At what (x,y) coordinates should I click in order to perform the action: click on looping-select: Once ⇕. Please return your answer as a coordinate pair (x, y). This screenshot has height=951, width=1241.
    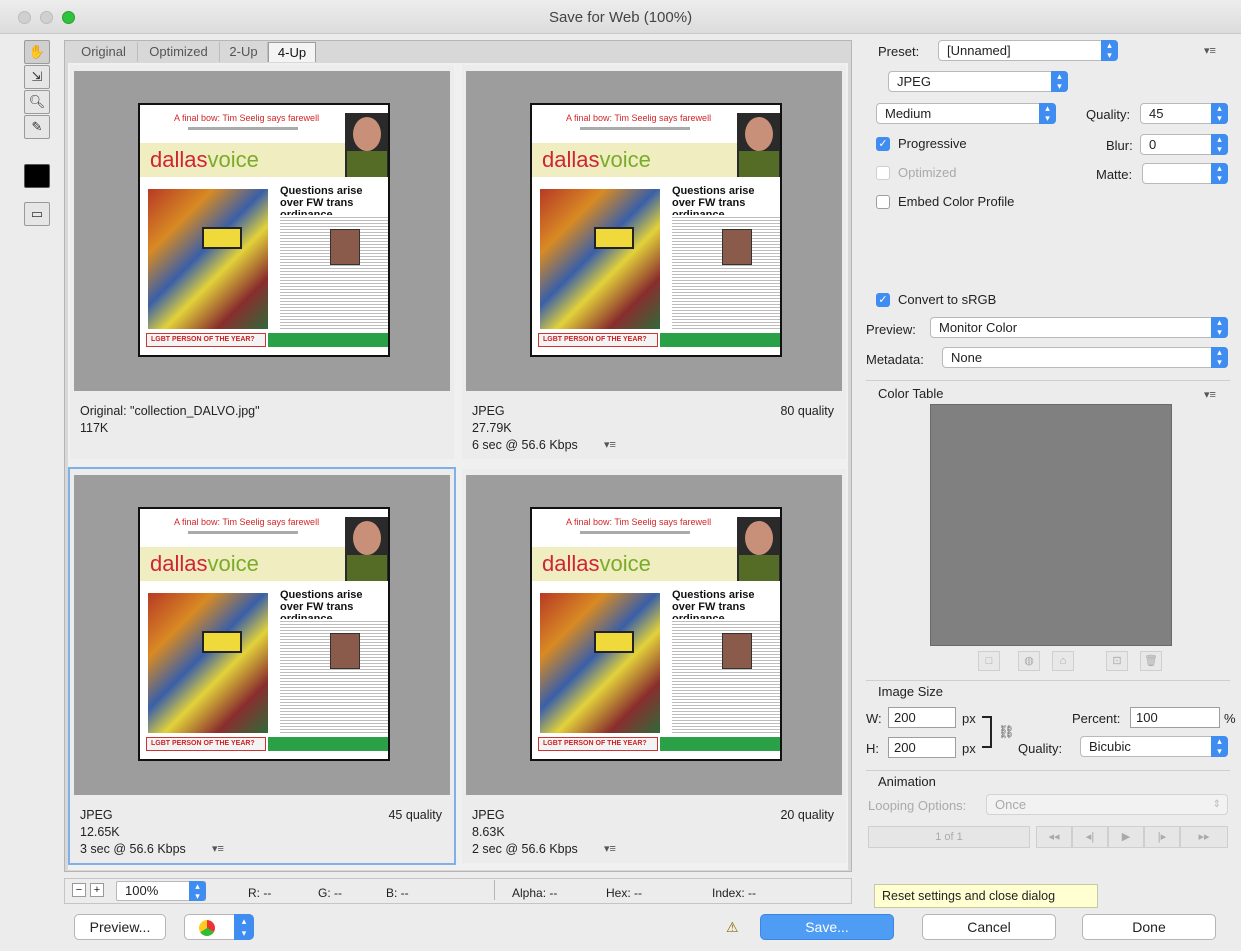
    Looking at the image, I should click on (1107, 804).